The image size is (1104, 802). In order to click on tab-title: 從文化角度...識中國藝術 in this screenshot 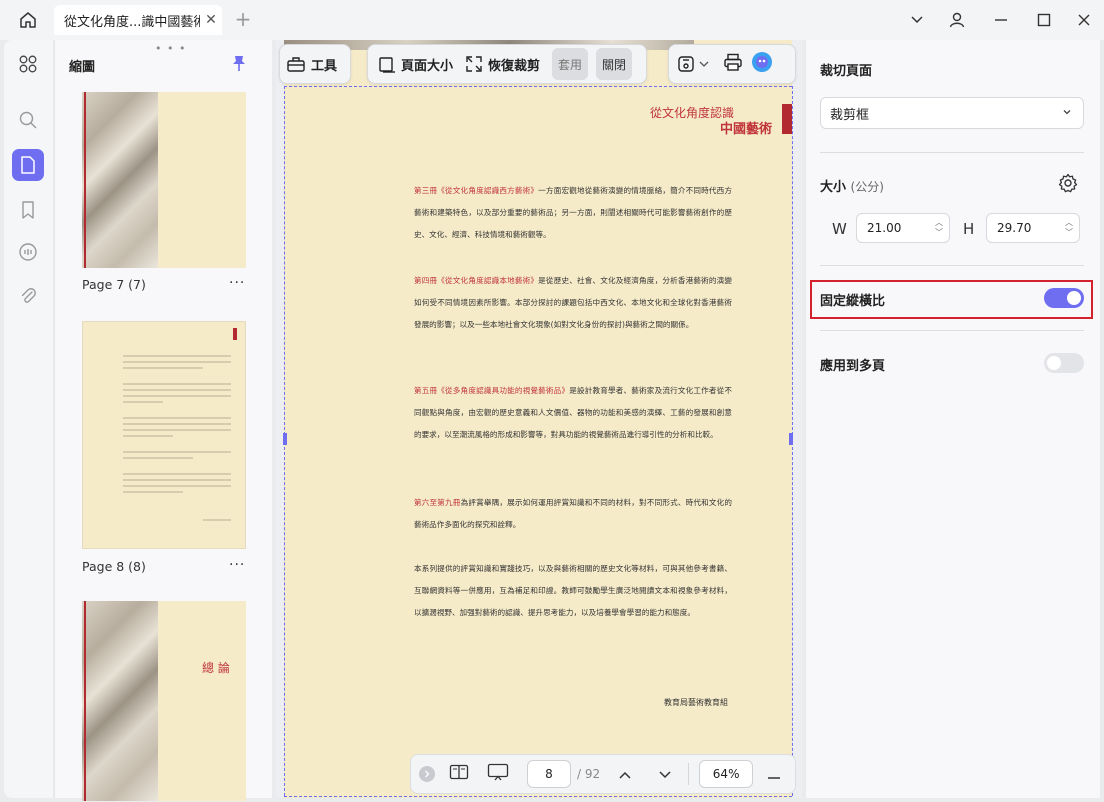, I will do `click(132, 22)`.